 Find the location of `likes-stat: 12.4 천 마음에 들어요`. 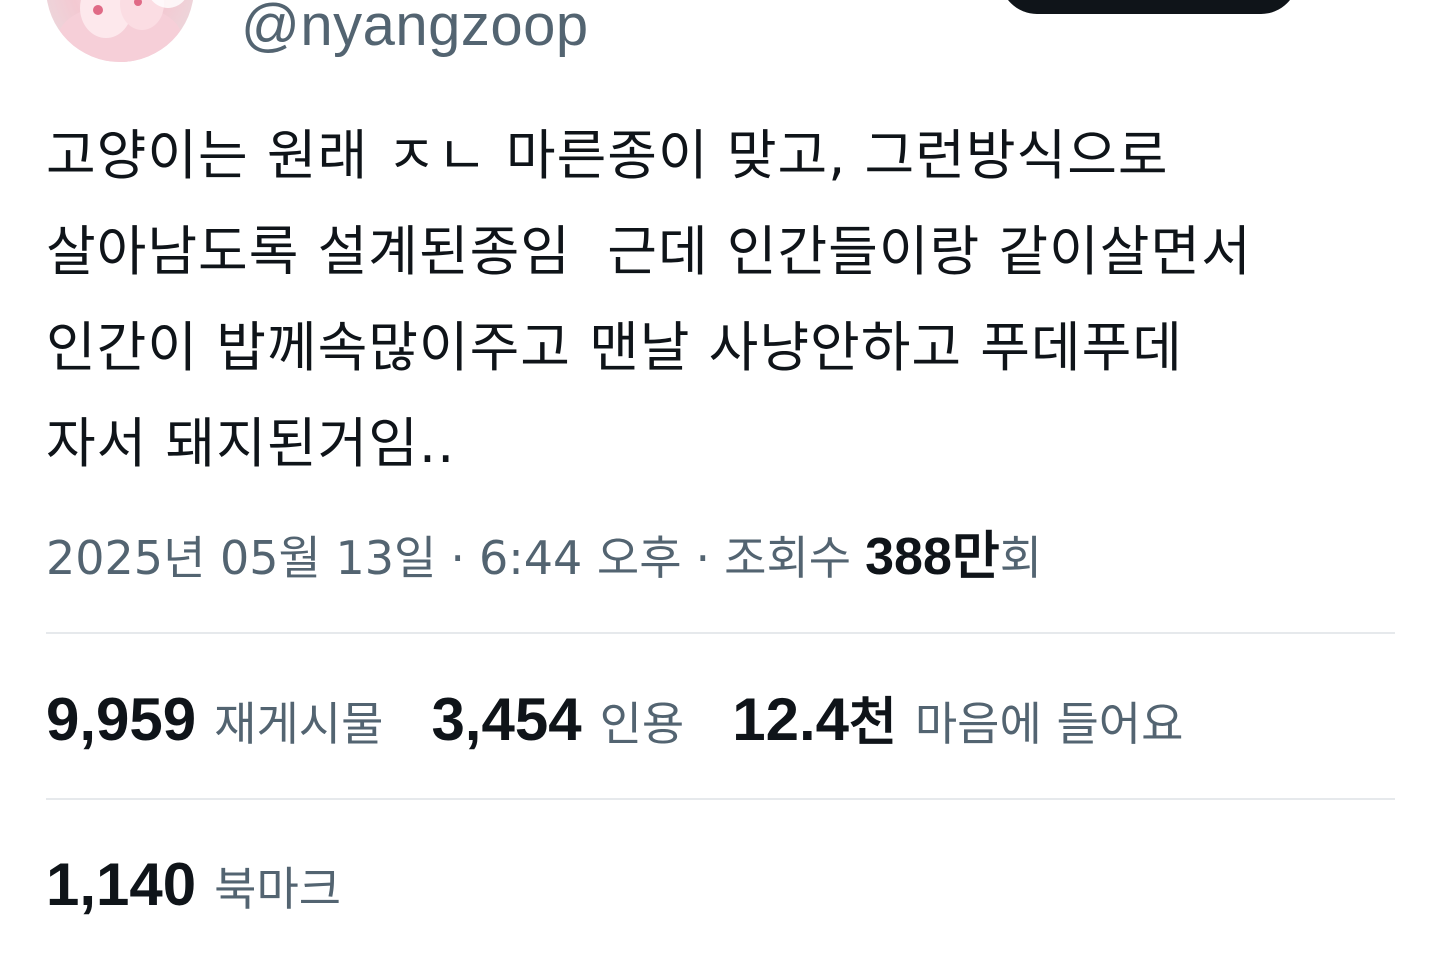

likes-stat: 12.4 천 마음에 들어요 is located at coordinates (957, 717).